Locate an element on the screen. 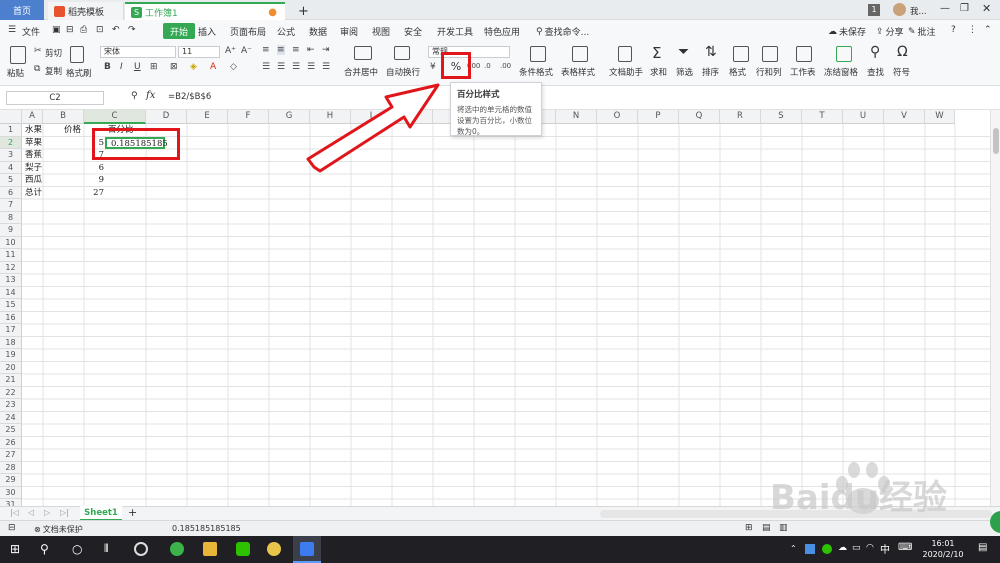  row-header-12: 12 is located at coordinates (11, 267).